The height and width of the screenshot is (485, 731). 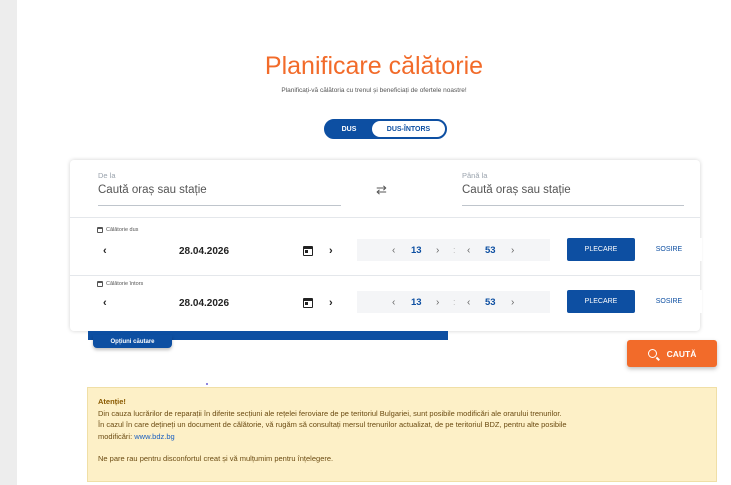 What do you see at coordinates (512, 250) in the screenshot?
I see `outbound-minute-increase: ›` at bounding box center [512, 250].